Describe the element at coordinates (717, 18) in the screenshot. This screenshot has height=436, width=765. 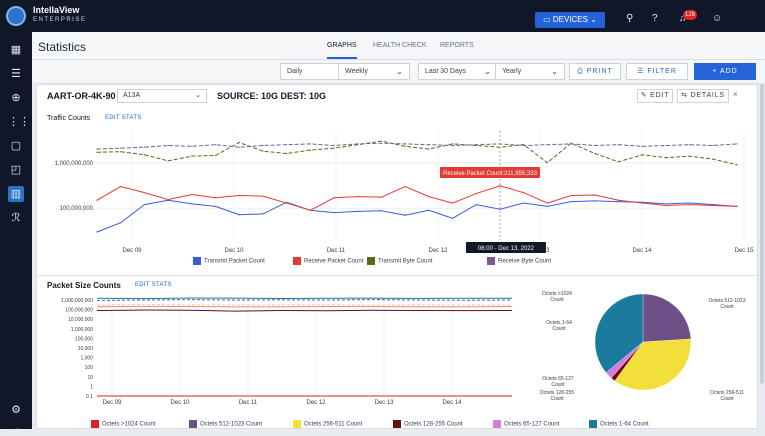
I see `user-icon: ☺` at that location.